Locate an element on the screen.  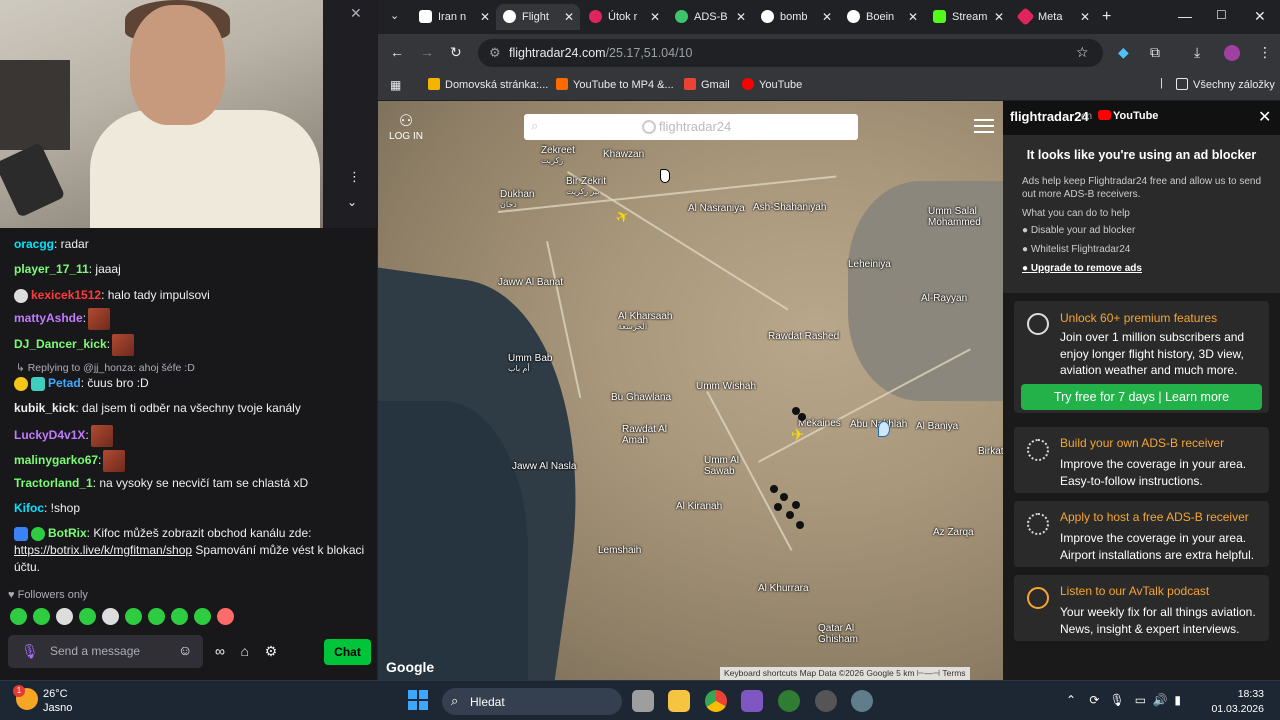
close-window-icon: ✕ is located at coordinates (1260, 16).